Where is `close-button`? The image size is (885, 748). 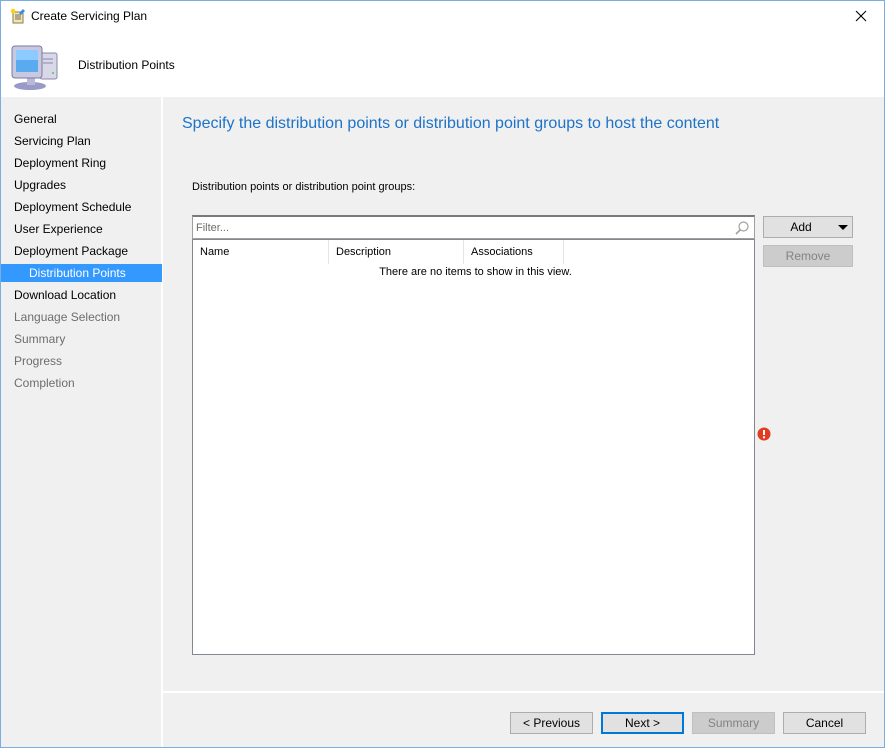 close-button is located at coordinates (861, 16).